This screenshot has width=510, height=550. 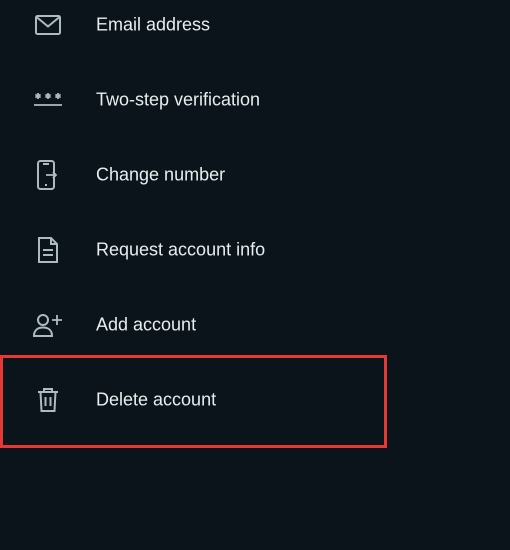 What do you see at coordinates (156, 399) in the screenshot?
I see `menu-item-label: Delete account` at bounding box center [156, 399].